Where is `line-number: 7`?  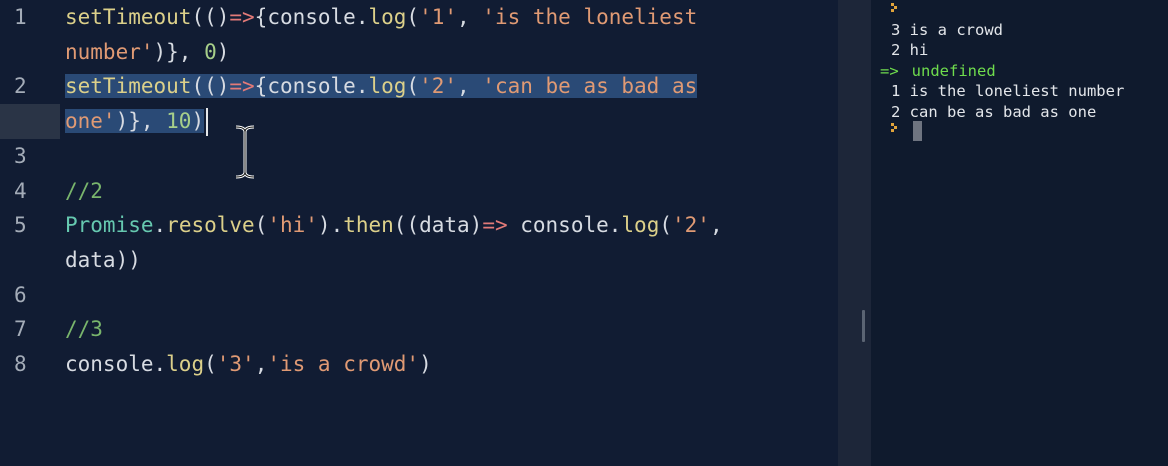
line-number: 7 is located at coordinates (20, 329).